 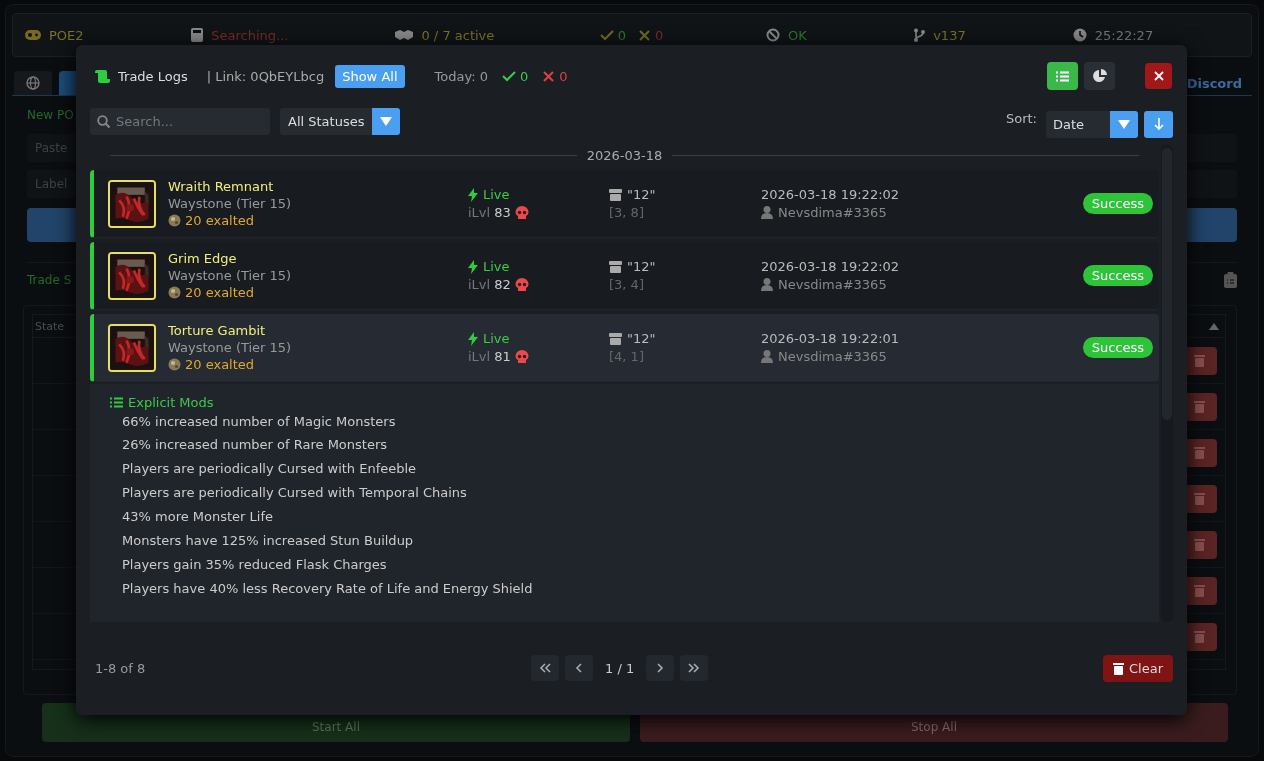 I want to click on last-page-button, so click(x=694, y=668).